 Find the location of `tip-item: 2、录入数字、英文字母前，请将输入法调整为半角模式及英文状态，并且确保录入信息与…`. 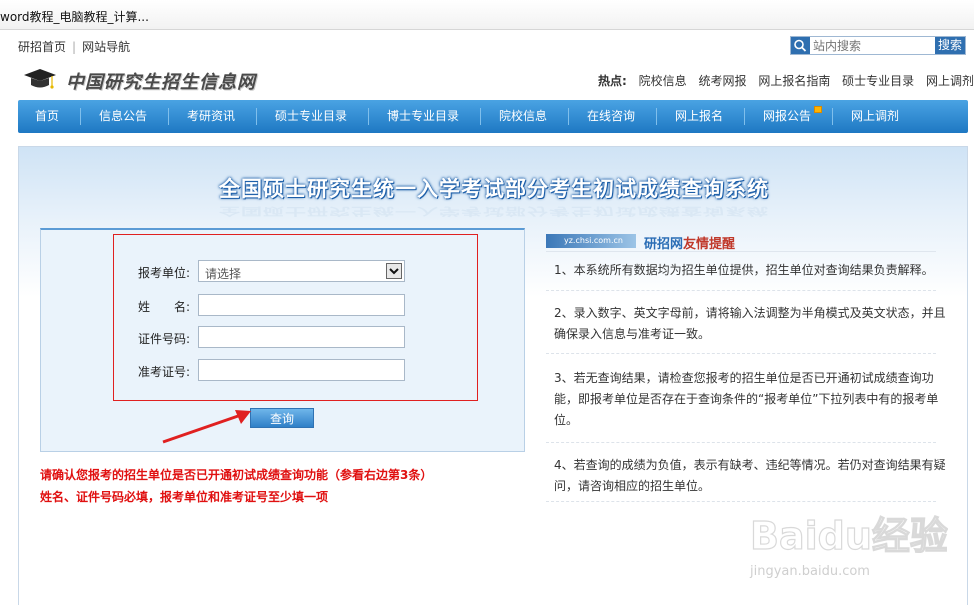

tip-item: 2、录入数字、英文字母前，请将输入法调整为半角模式及英文状态，并且确保录入信息与… is located at coordinates (750, 323).